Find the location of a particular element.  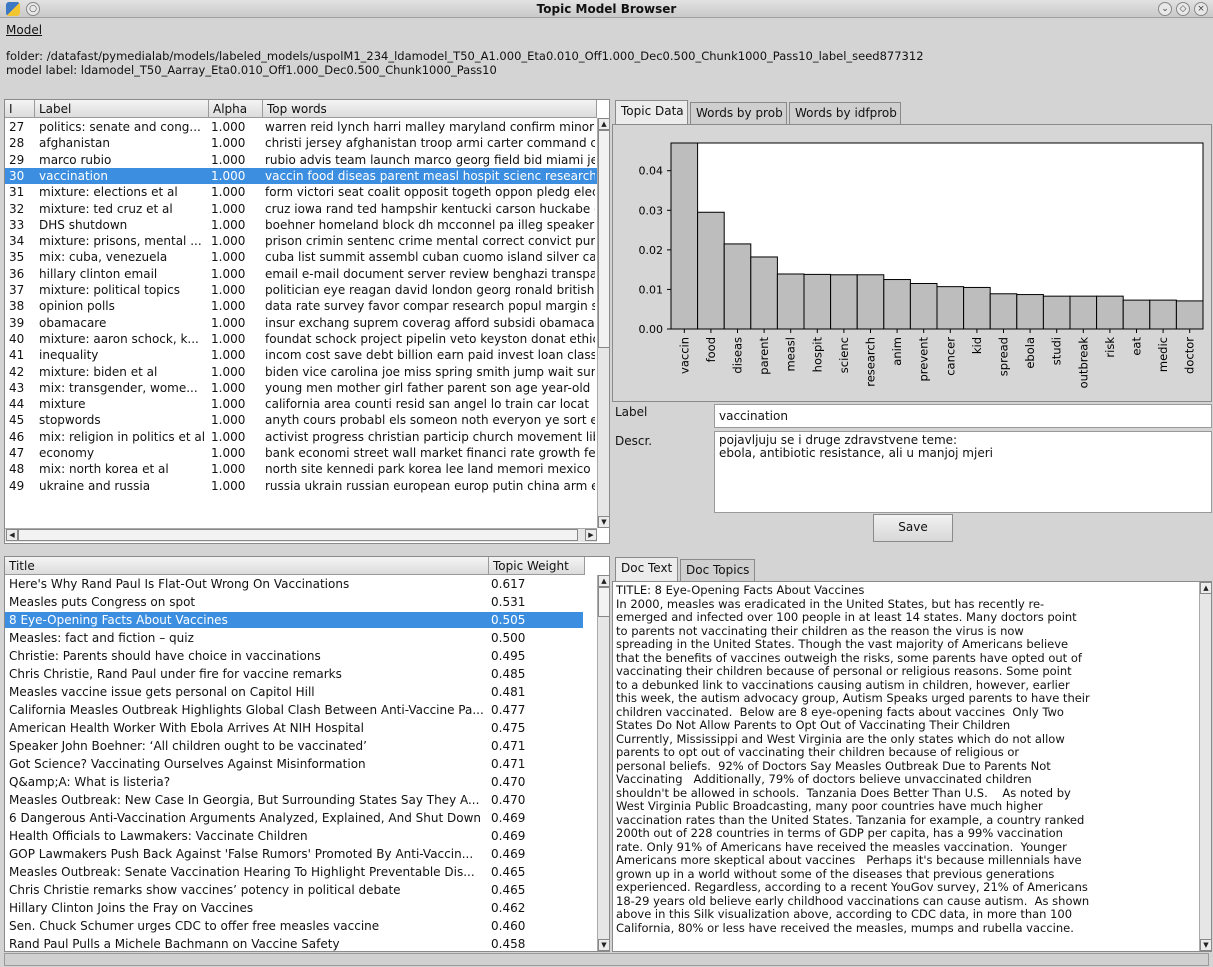

col-header-label: Label is located at coordinates (122, 109).